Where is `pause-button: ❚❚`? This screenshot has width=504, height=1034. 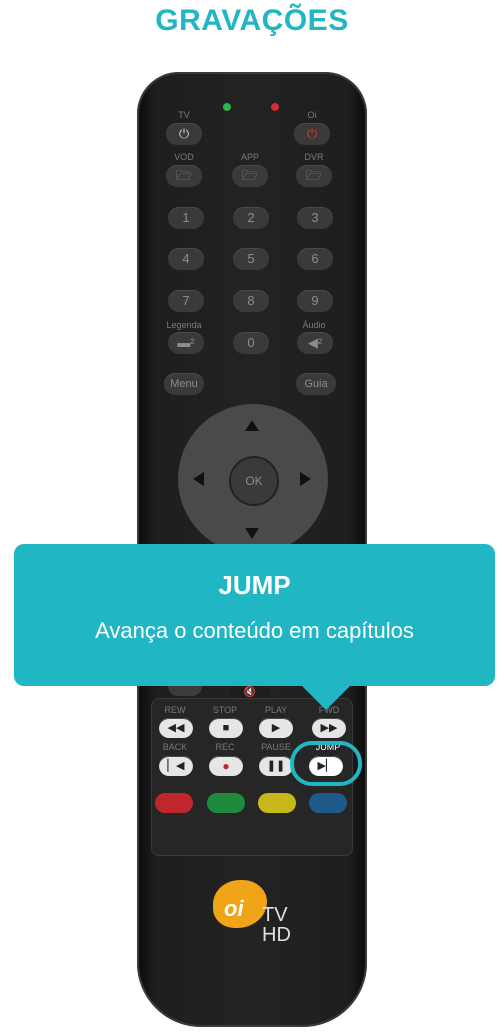 pause-button: ❚❚ is located at coordinates (276, 766).